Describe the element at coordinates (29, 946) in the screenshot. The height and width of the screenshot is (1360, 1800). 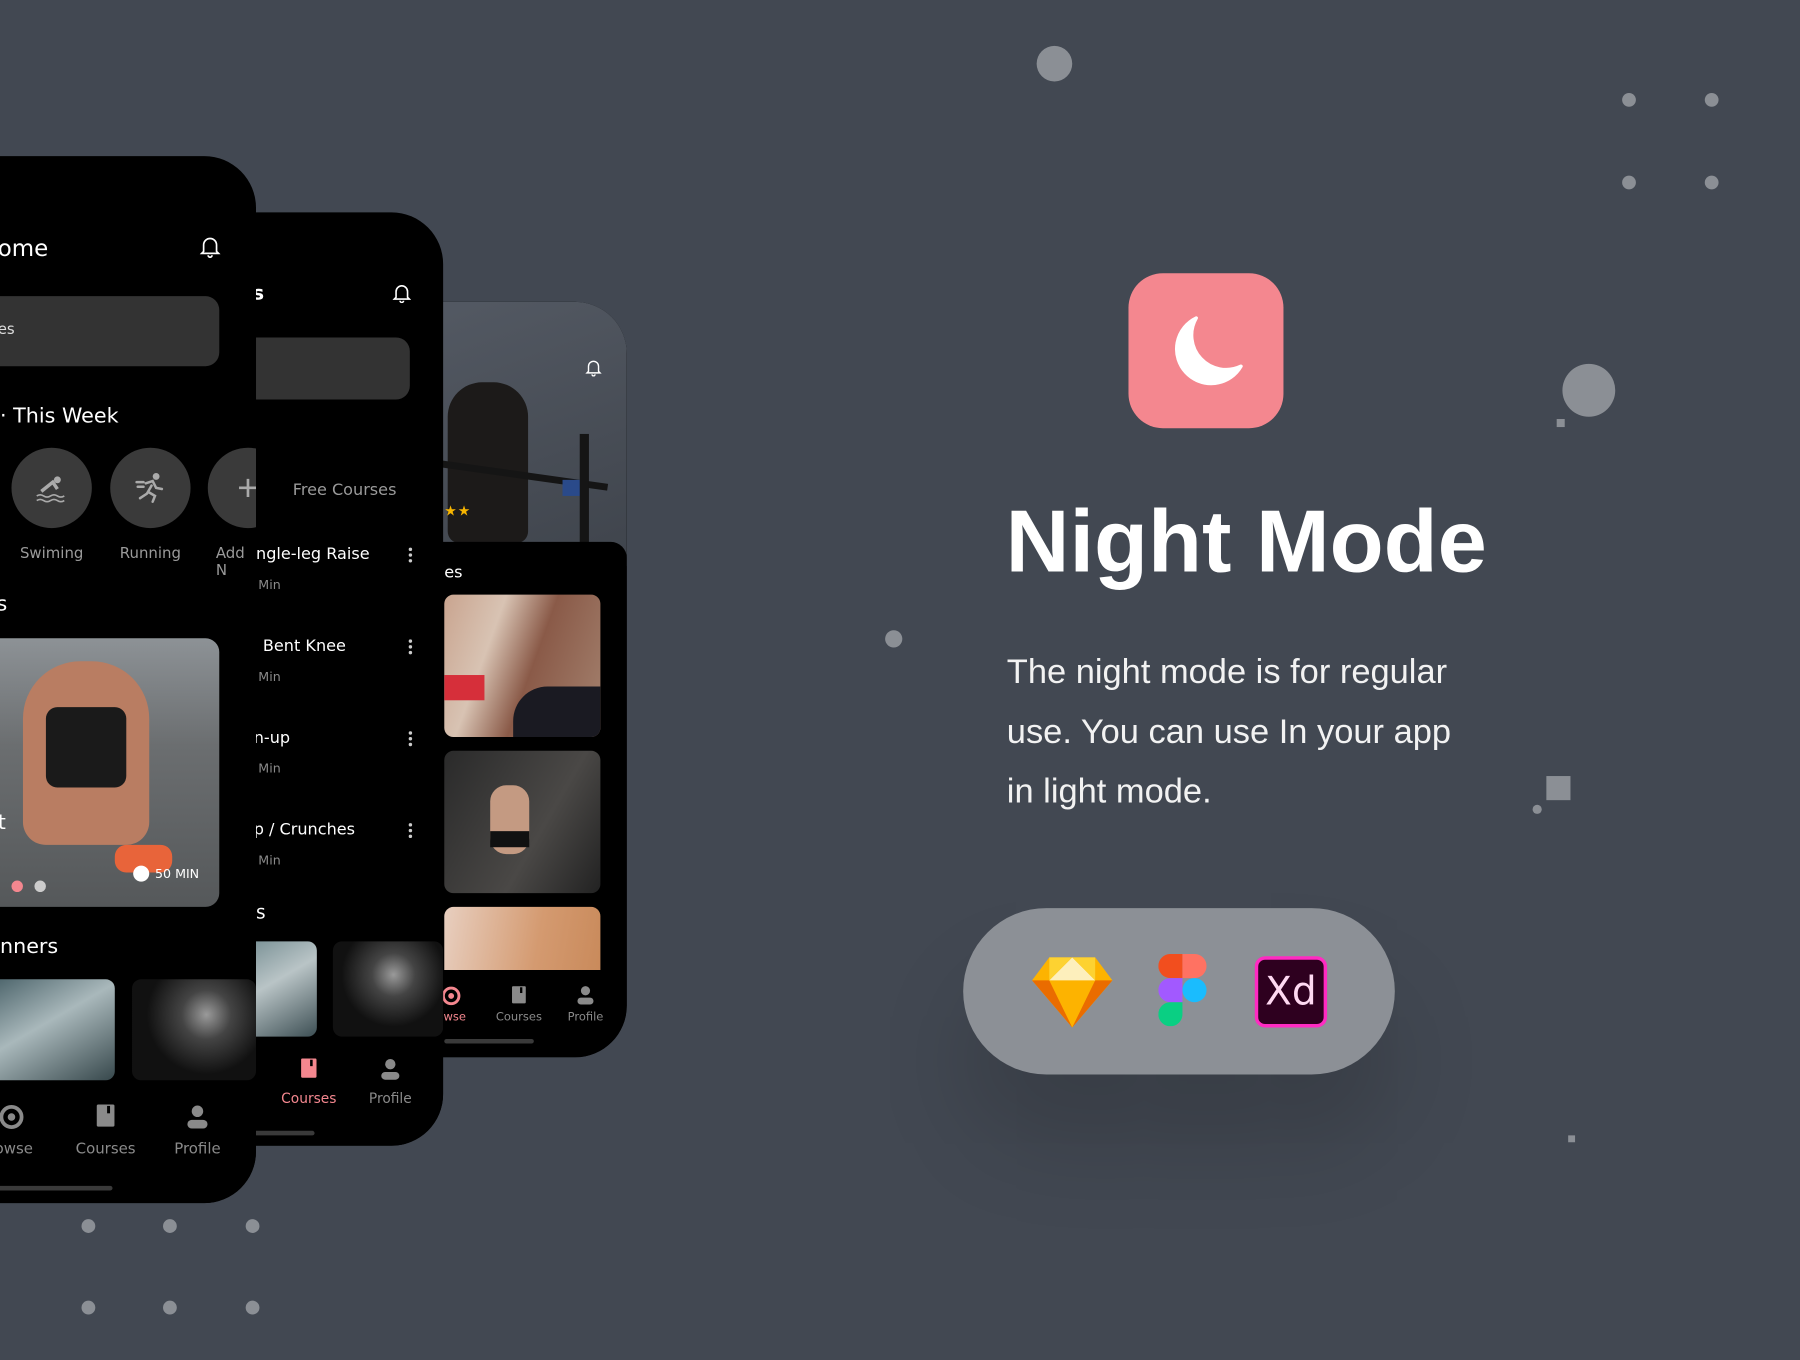
I see `section-title: nners` at that location.